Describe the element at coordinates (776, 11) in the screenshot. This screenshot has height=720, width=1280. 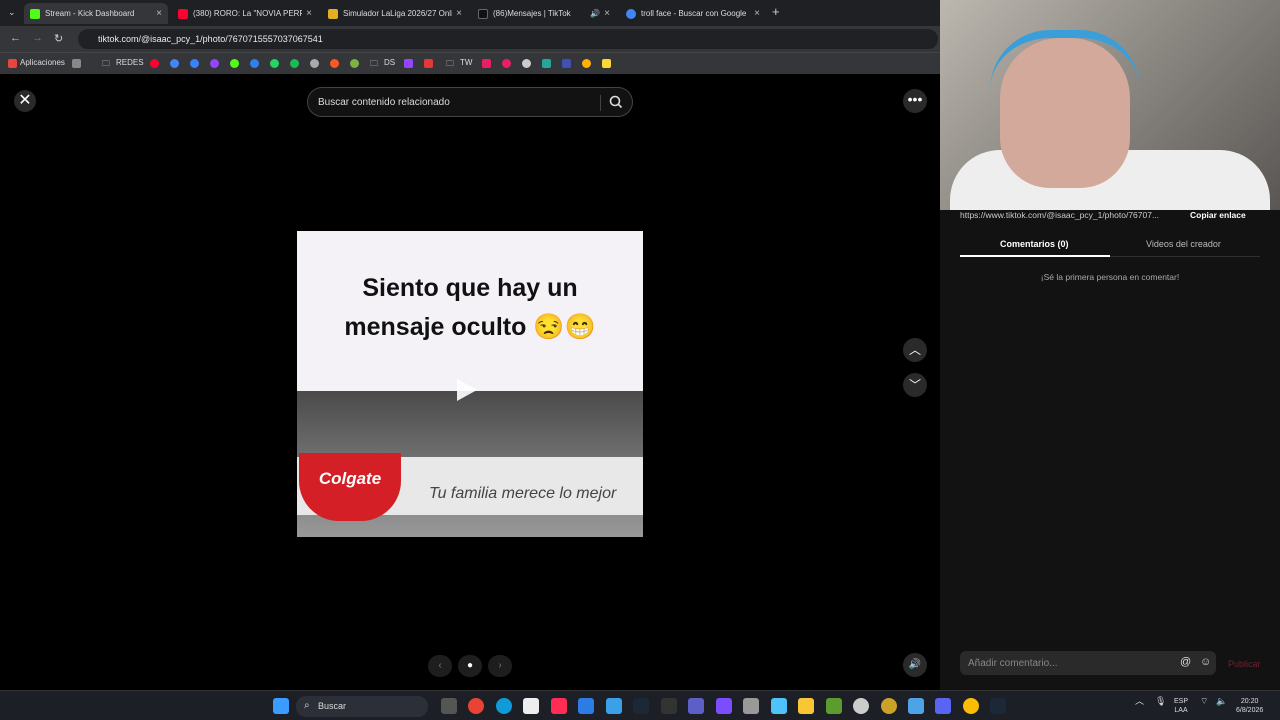
I see `new-tab-icon: +` at that location.